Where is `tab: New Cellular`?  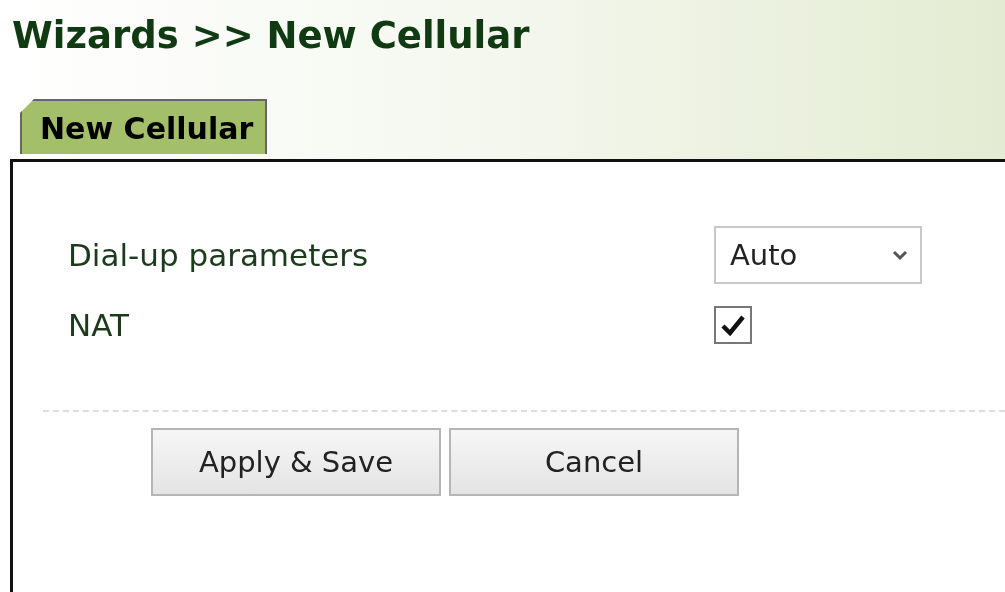 tab: New Cellular is located at coordinates (144, 126).